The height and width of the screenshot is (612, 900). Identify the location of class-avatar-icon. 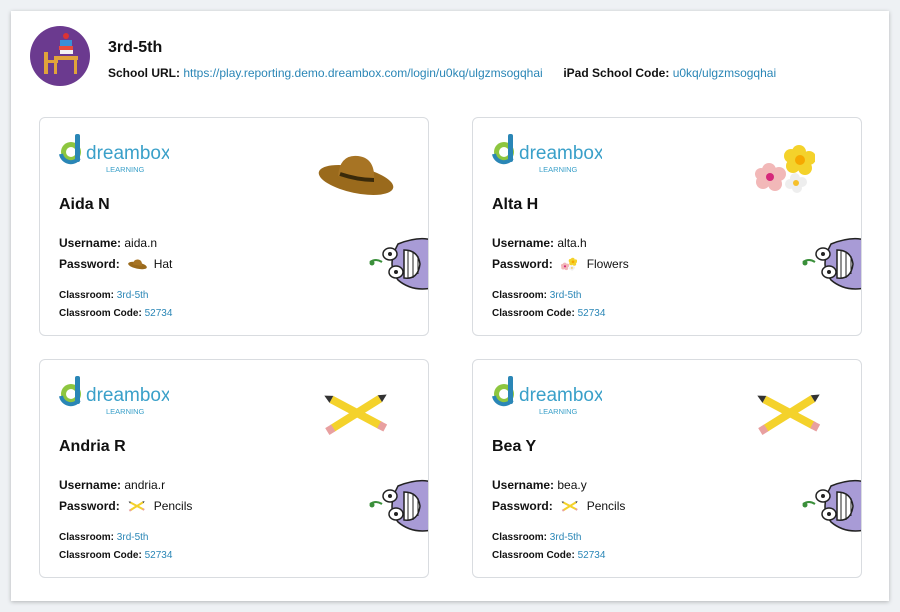
(60, 56).